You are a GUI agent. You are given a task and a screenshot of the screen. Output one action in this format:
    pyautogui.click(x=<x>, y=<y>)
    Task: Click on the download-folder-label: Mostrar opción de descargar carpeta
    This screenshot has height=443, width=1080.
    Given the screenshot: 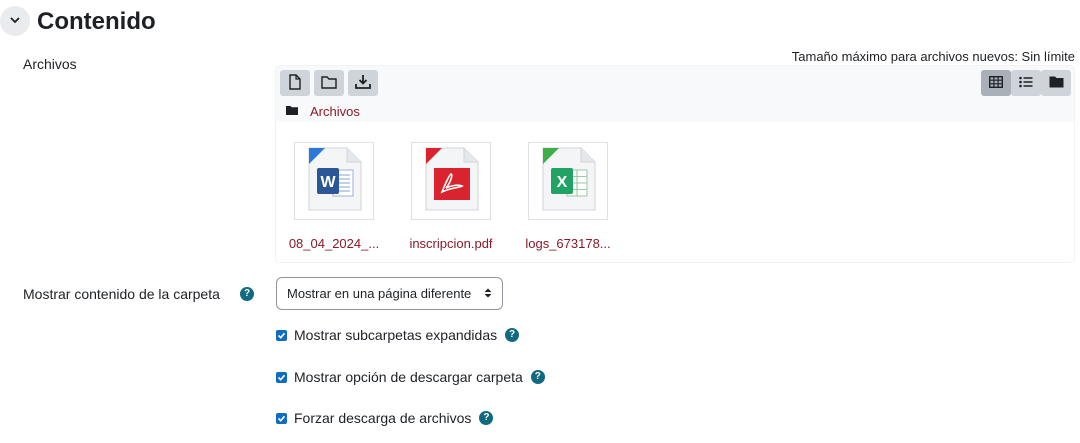 What is the action you would take?
    pyautogui.click(x=408, y=377)
    